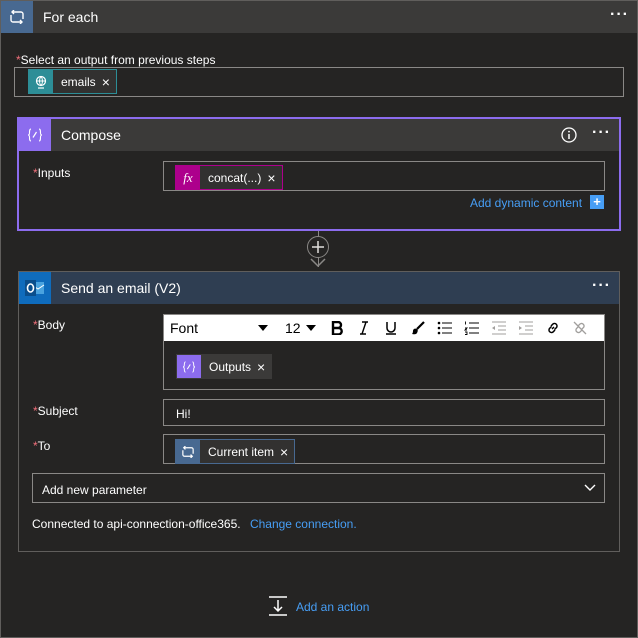  What do you see at coordinates (94, 490) in the screenshot?
I see `add-new-parameter-label: Add new parameter` at bounding box center [94, 490].